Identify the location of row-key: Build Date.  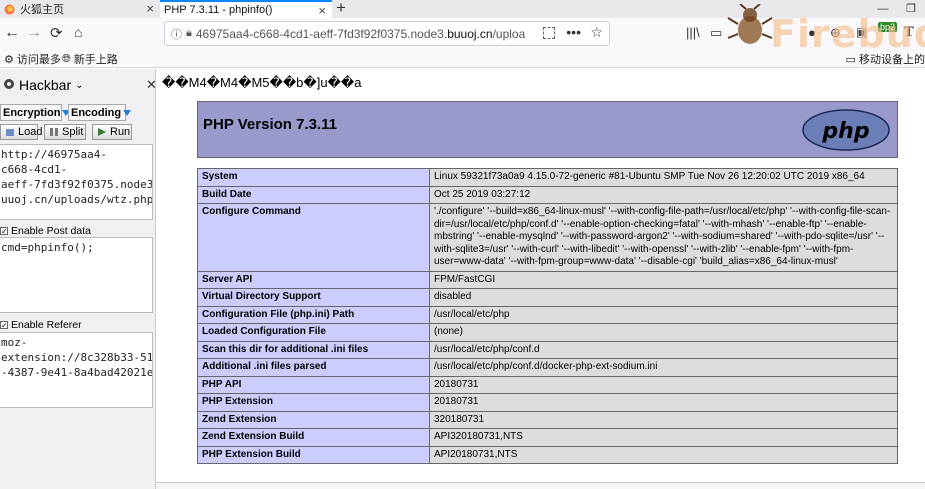
(313, 194).